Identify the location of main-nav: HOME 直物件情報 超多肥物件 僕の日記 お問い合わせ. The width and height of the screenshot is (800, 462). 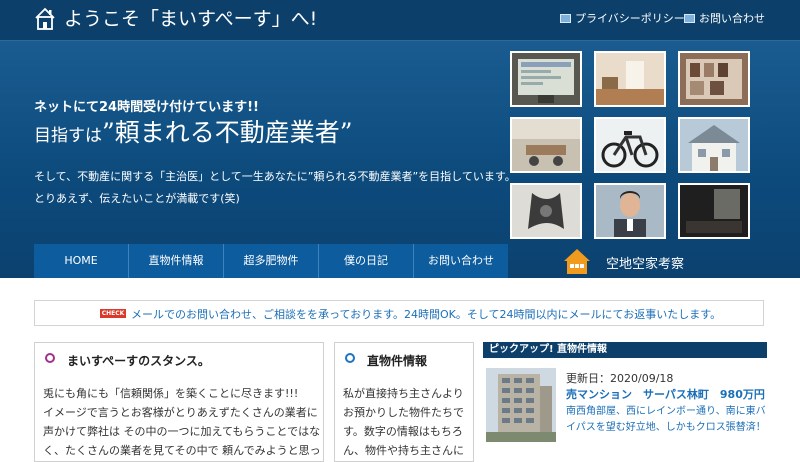
(271, 261).